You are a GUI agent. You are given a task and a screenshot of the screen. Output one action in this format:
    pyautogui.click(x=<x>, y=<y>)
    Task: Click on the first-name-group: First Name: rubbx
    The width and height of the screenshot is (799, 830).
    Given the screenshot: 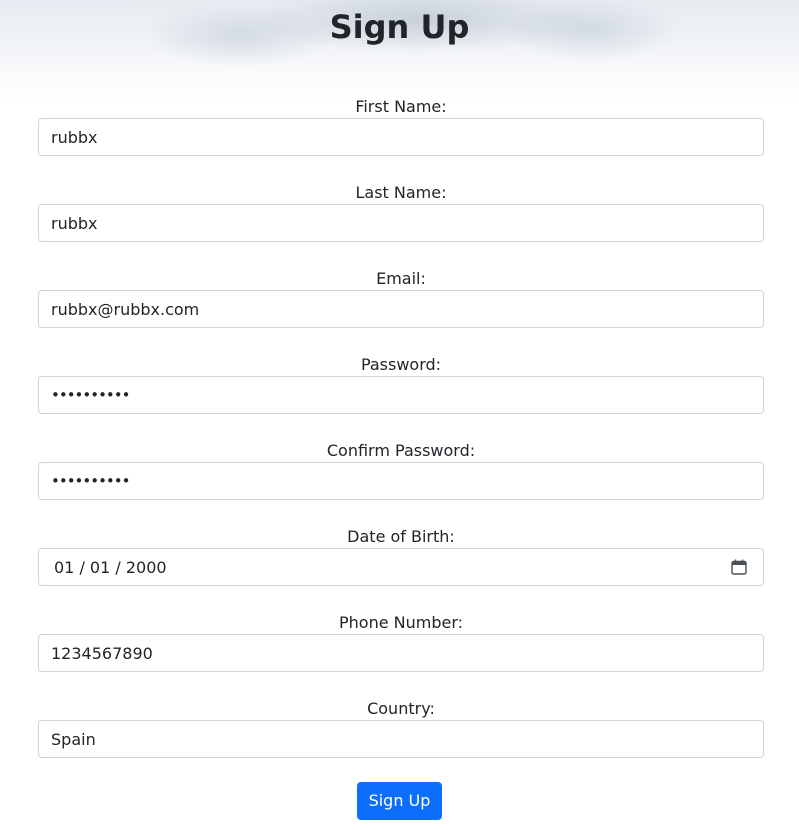 What is the action you would take?
    pyautogui.click(x=401, y=139)
    